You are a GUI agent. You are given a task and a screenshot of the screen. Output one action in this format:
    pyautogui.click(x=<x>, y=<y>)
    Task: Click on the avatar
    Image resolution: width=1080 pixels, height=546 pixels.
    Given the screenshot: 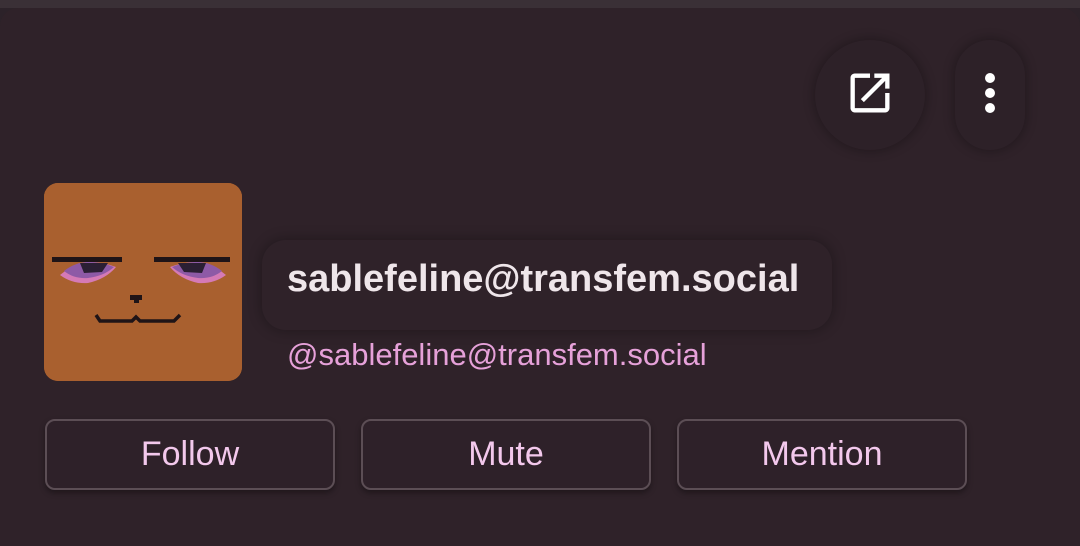 What is the action you would take?
    pyautogui.click(x=143, y=282)
    